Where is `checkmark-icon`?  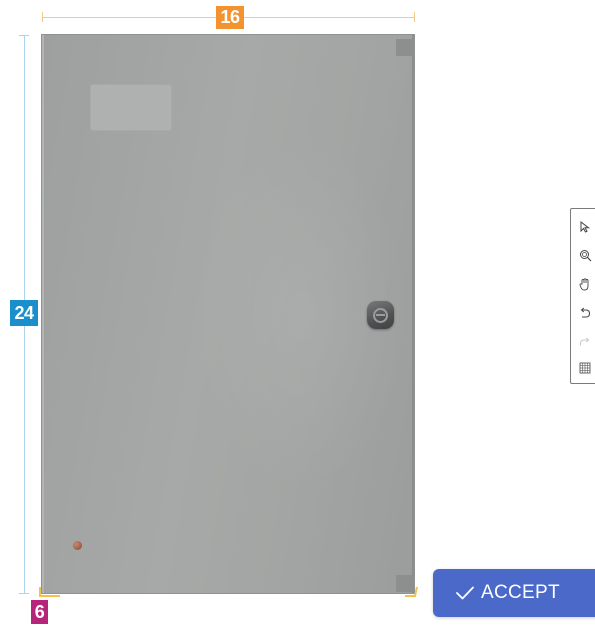 checkmark-icon is located at coordinates (465, 593).